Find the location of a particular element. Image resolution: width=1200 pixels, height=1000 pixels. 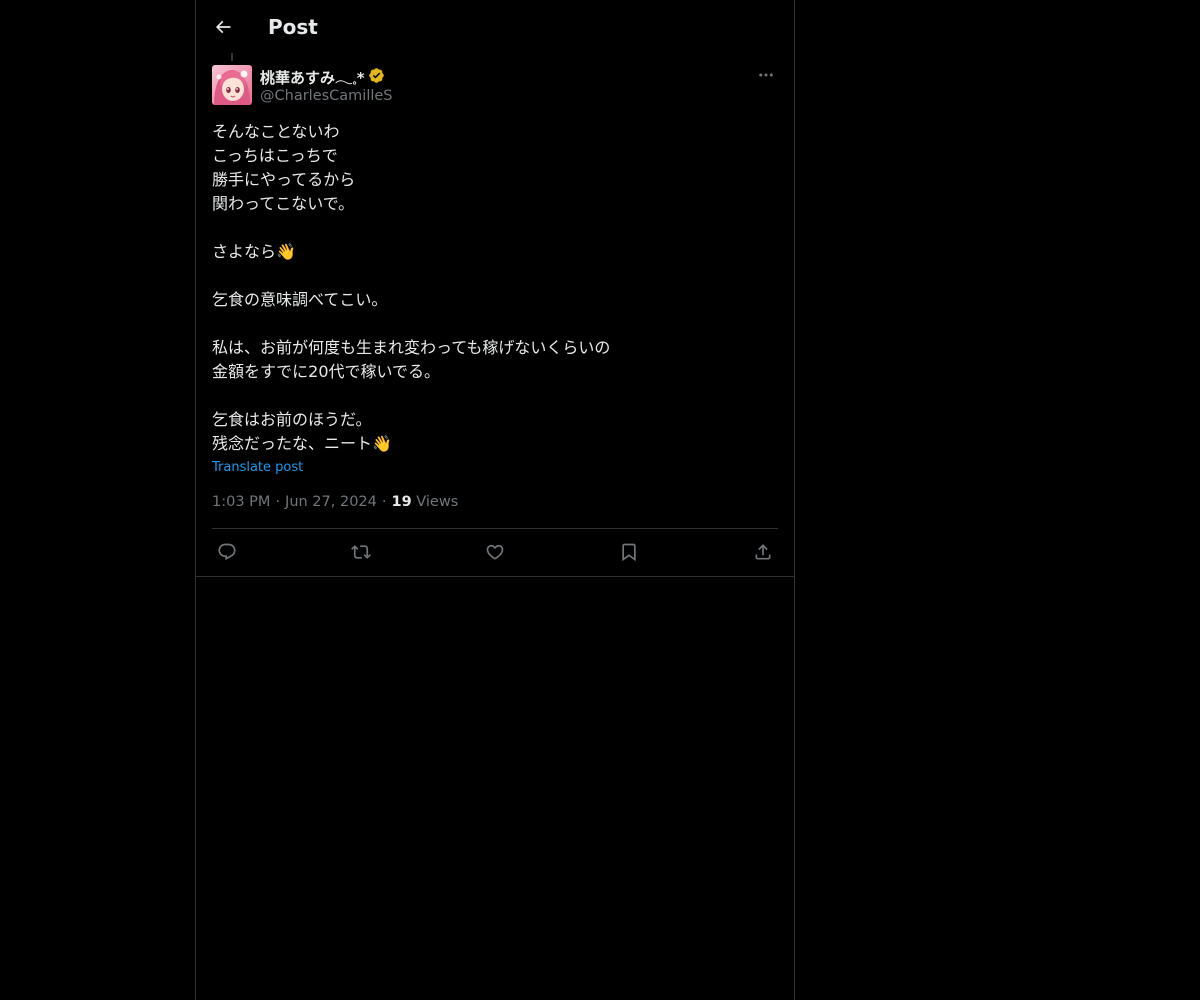

more-dots-icon is located at coordinates (766, 75).